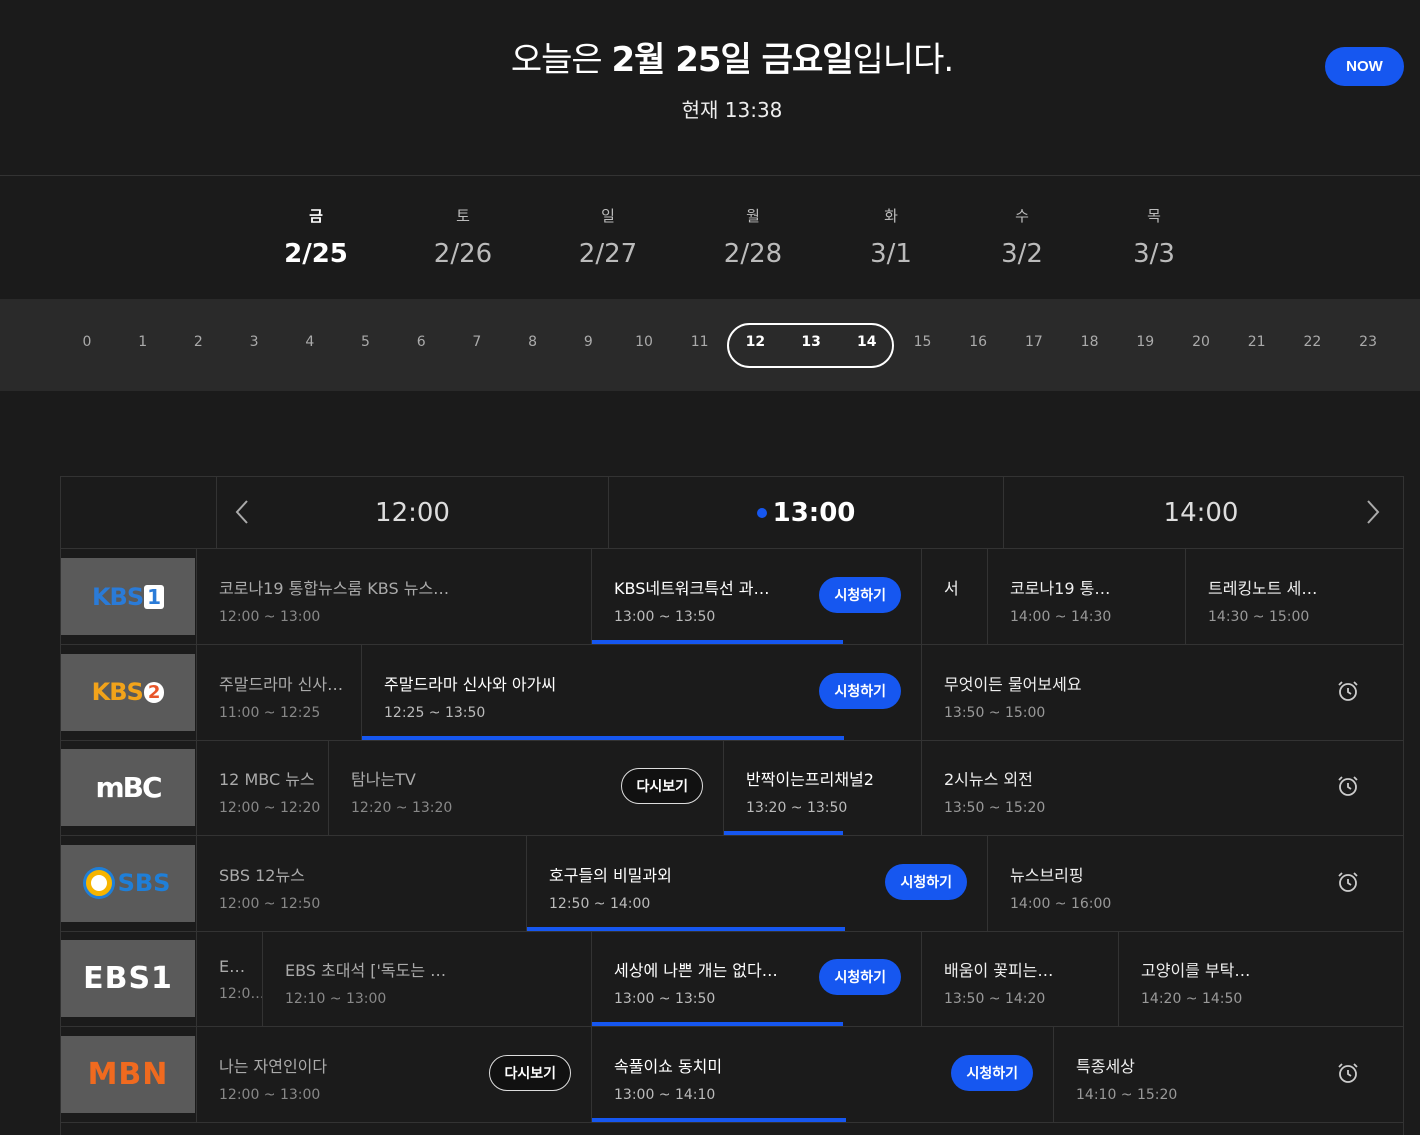 This screenshot has height=1135, width=1420. What do you see at coordinates (270, 617) in the screenshot?
I see `program-time: 12:00 ~ 13:00` at bounding box center [270, 617].